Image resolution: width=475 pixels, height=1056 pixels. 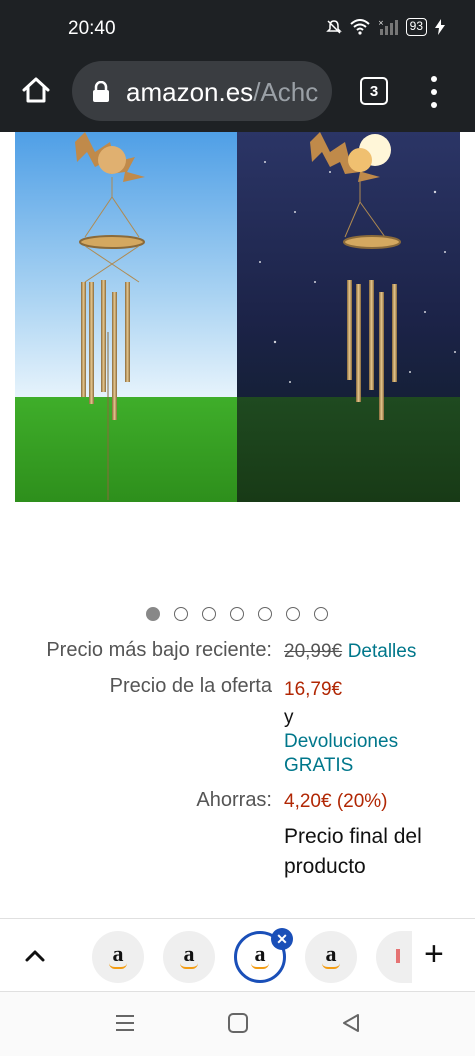 I want to click on close-tab-icon: ✕, so click(x=282, y=939).